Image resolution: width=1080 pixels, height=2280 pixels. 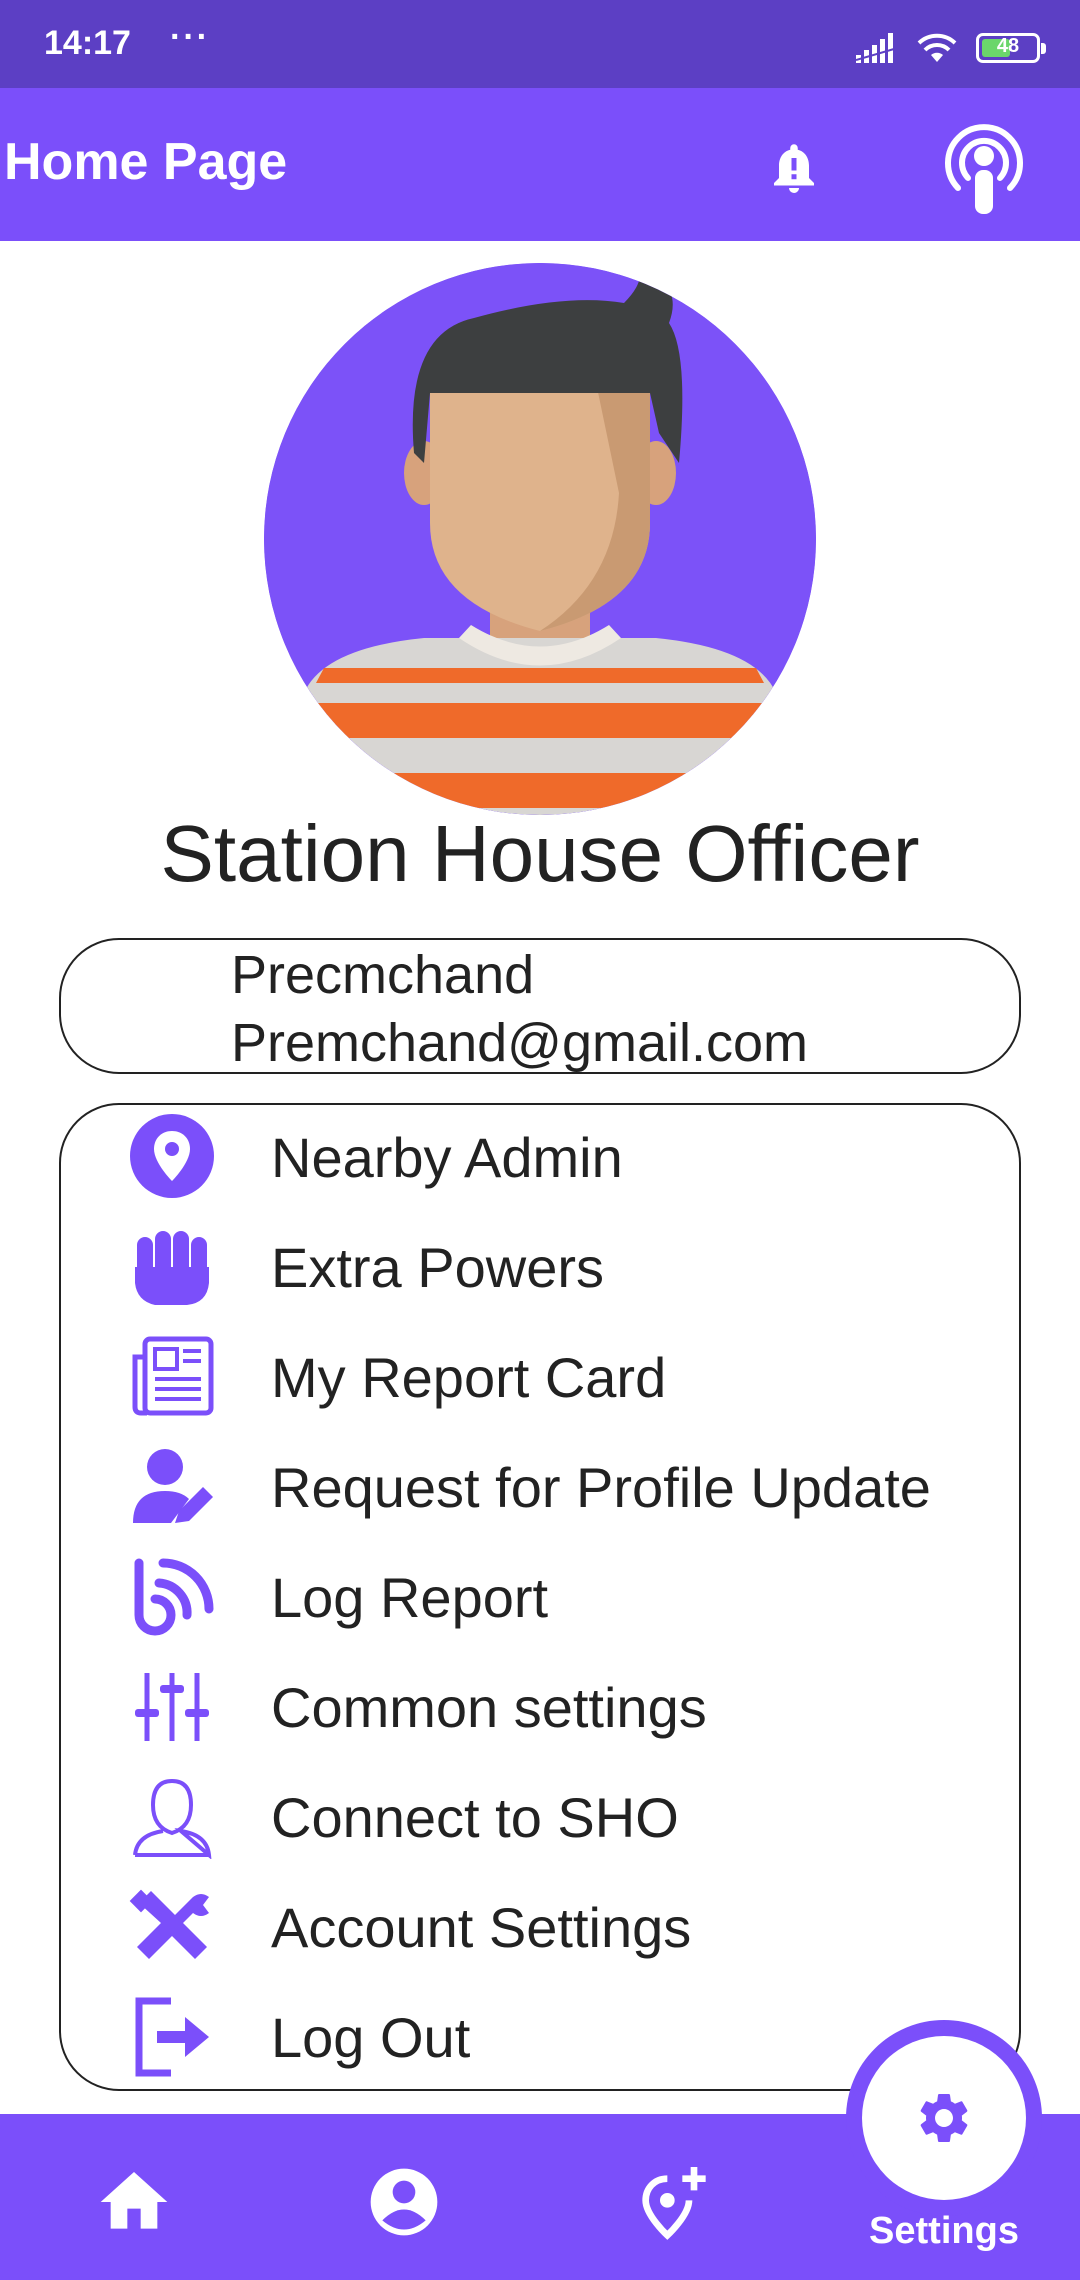 I want to click on wifi-icon, so click(x=937, y=47).